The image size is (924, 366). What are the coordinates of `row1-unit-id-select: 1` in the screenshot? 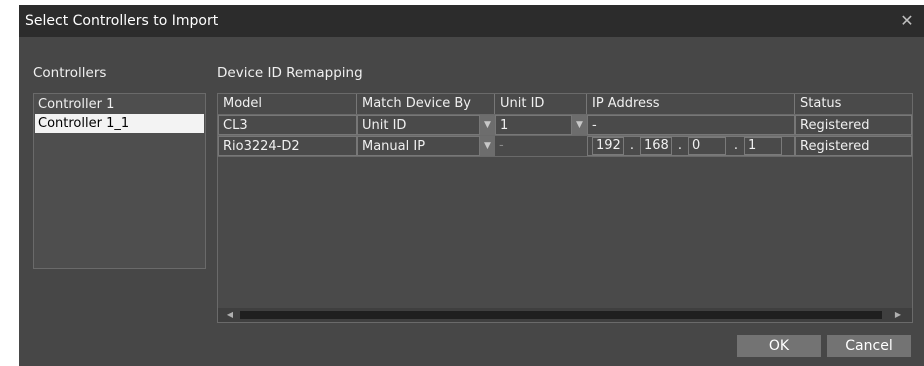 It's located at (533, 125).